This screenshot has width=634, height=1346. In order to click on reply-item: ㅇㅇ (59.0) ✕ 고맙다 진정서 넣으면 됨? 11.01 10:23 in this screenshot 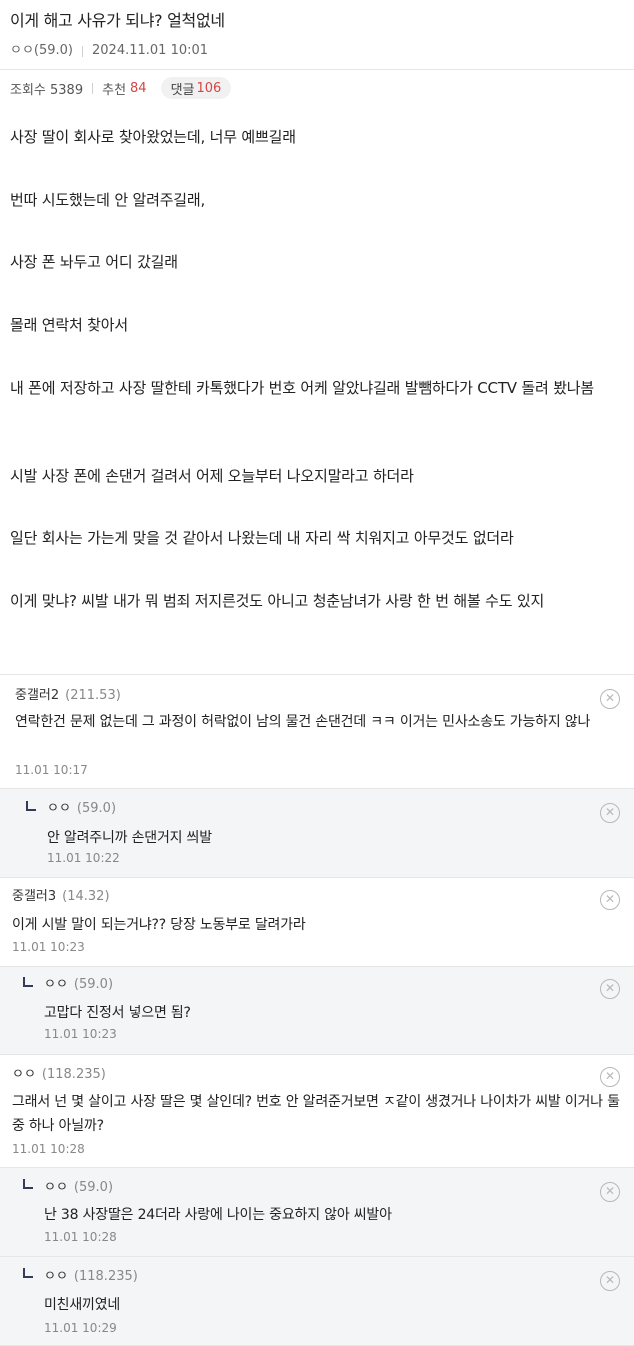, I will do `click(317, 1011)`.